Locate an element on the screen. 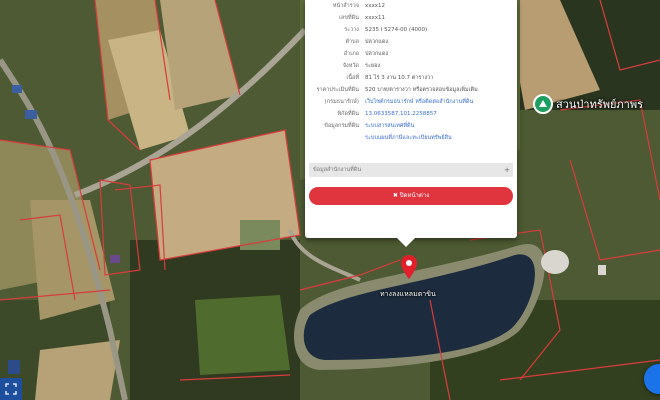 The height and width of the screenshot is (400, 660). info-row: พิกัดที่ดิน 13.0633587,101.2258857 is located at coordinates (411, 114).